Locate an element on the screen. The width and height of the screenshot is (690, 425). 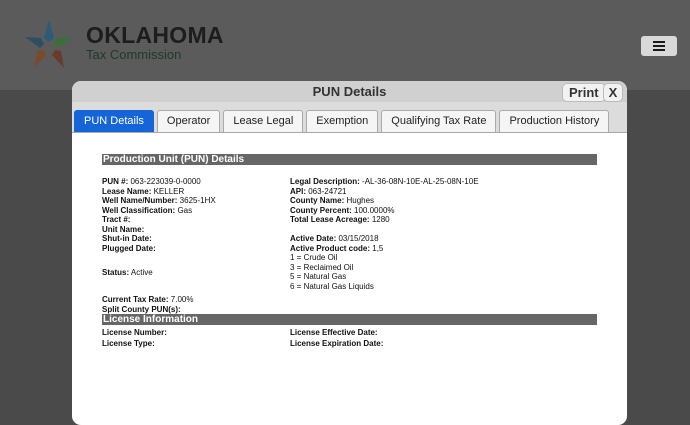
tab-qualifying-tax-rate: Qualifying Tax Rate is located at coordinates (439, 121).